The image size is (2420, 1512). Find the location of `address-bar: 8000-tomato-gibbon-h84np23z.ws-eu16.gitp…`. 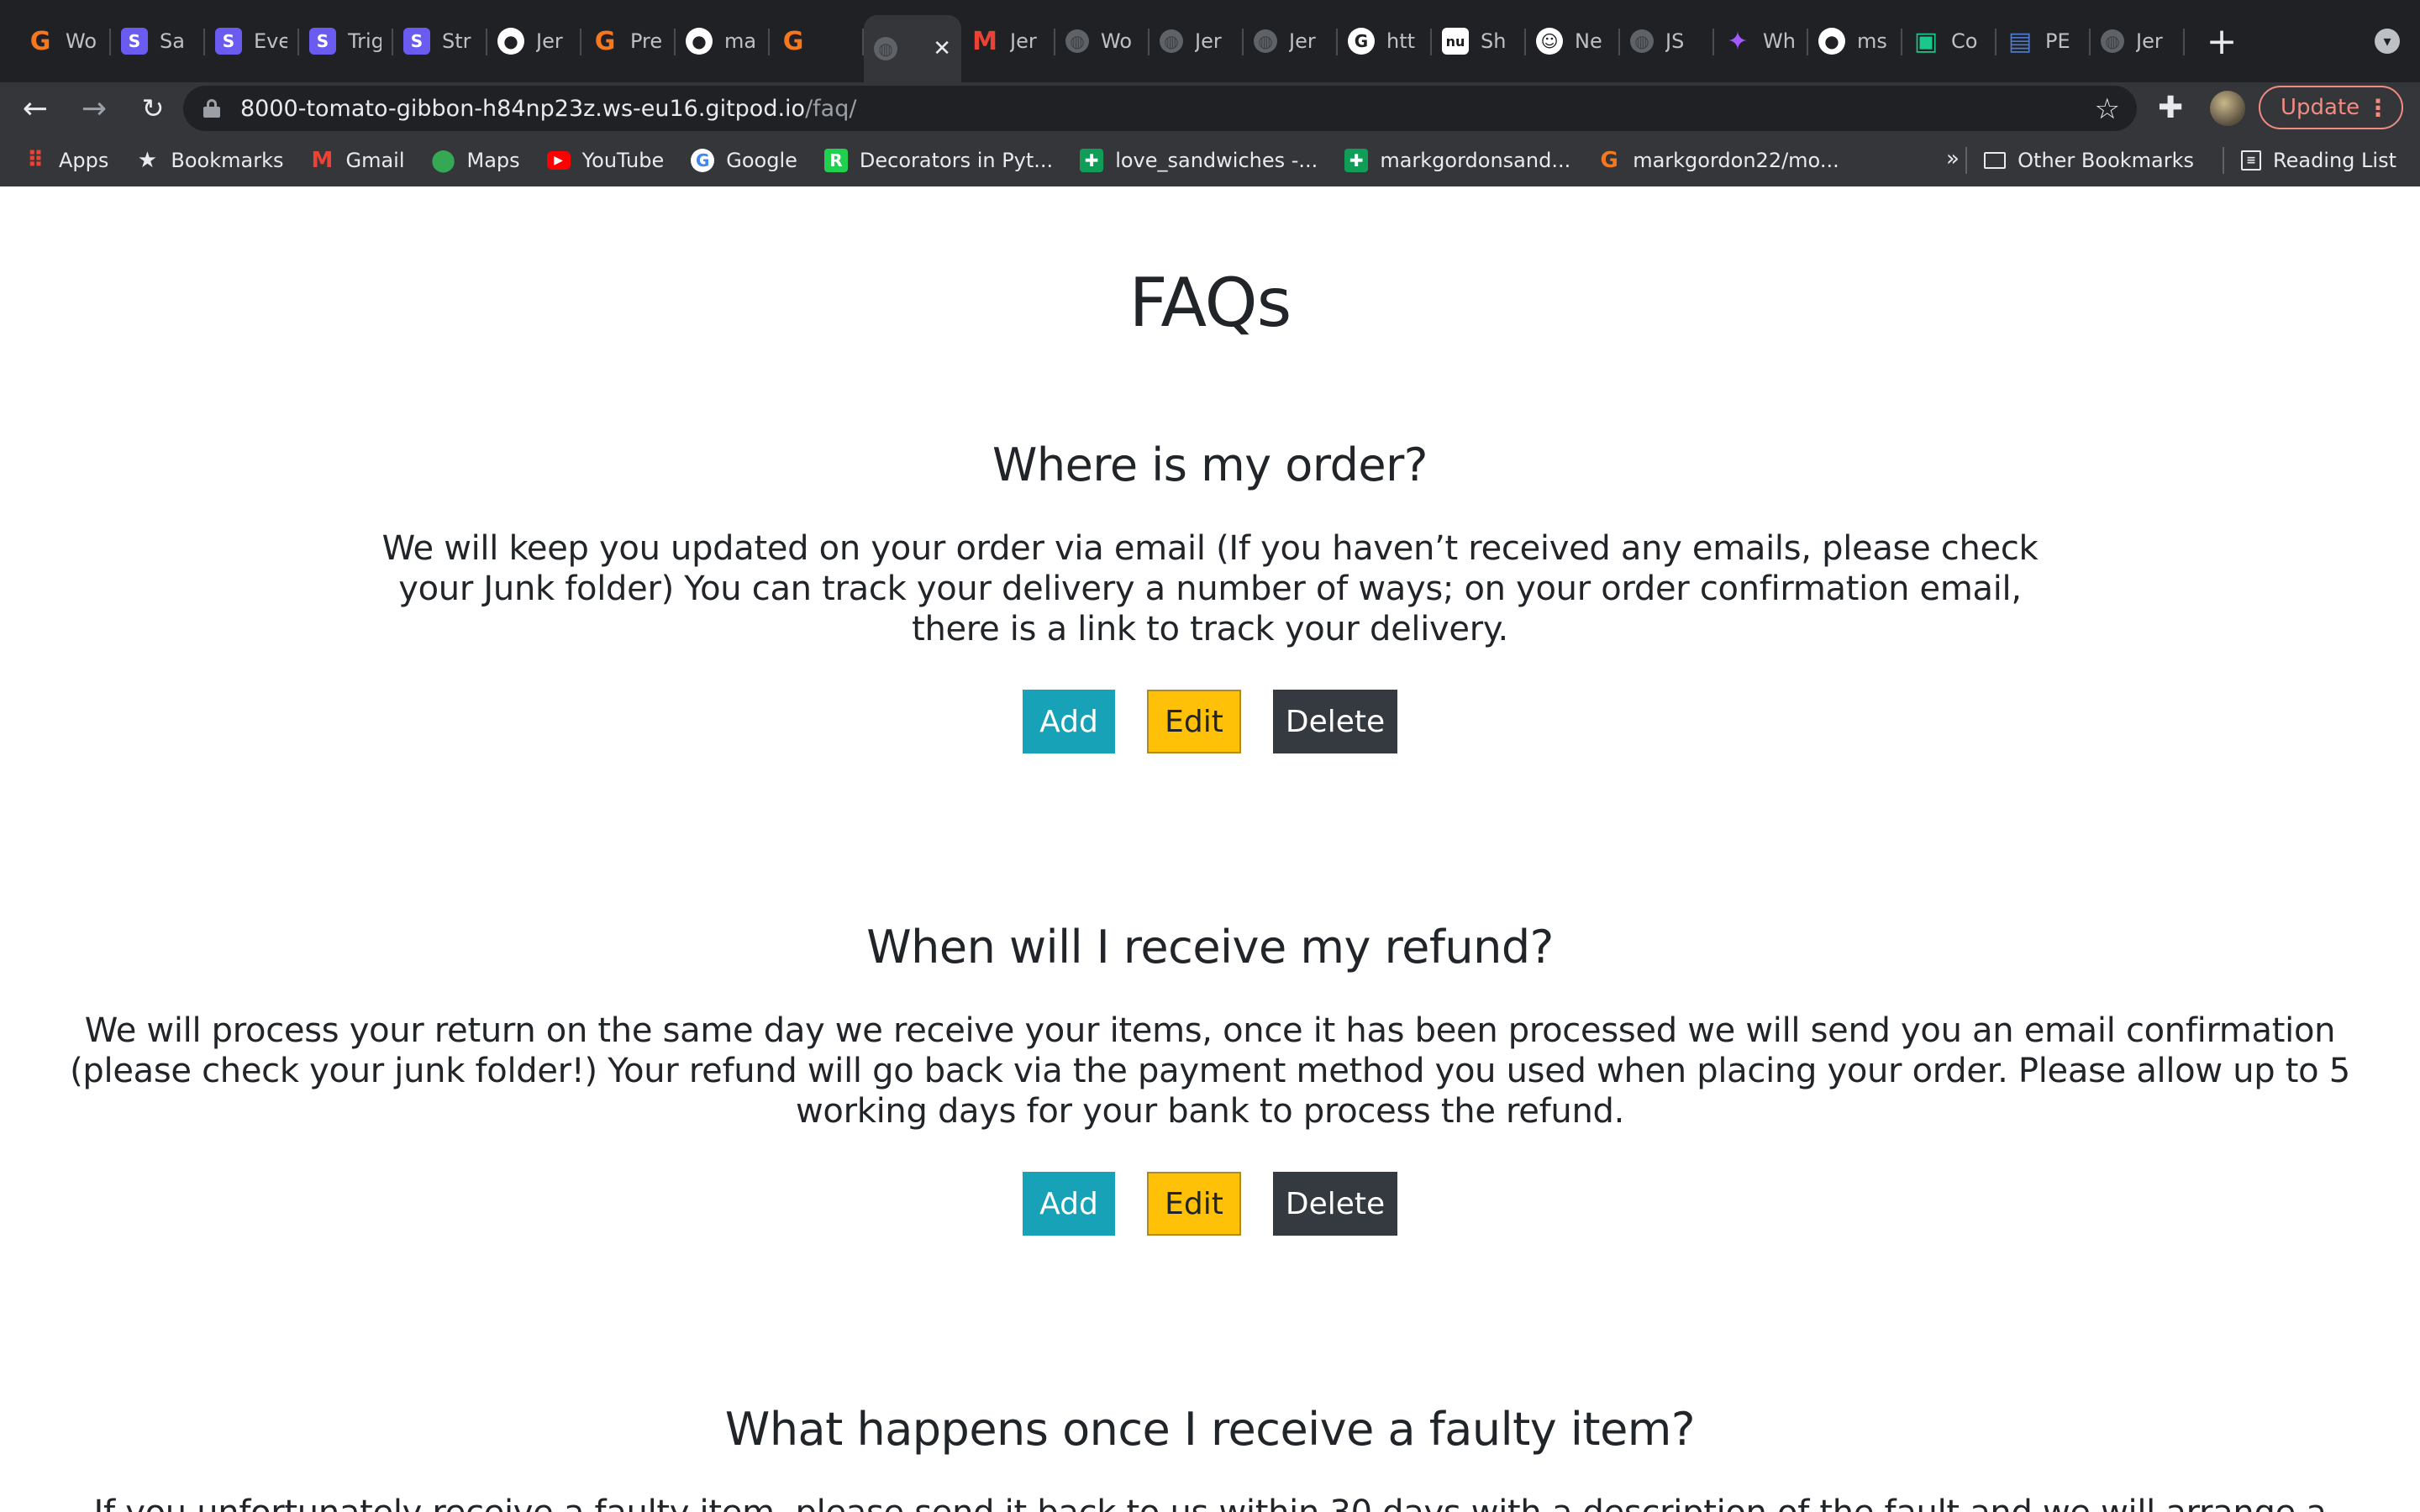

address-bar: 8000-tomato-gibbon-h84np23z.ws-eu16.gitp… is located at coordinates (1160, 108).